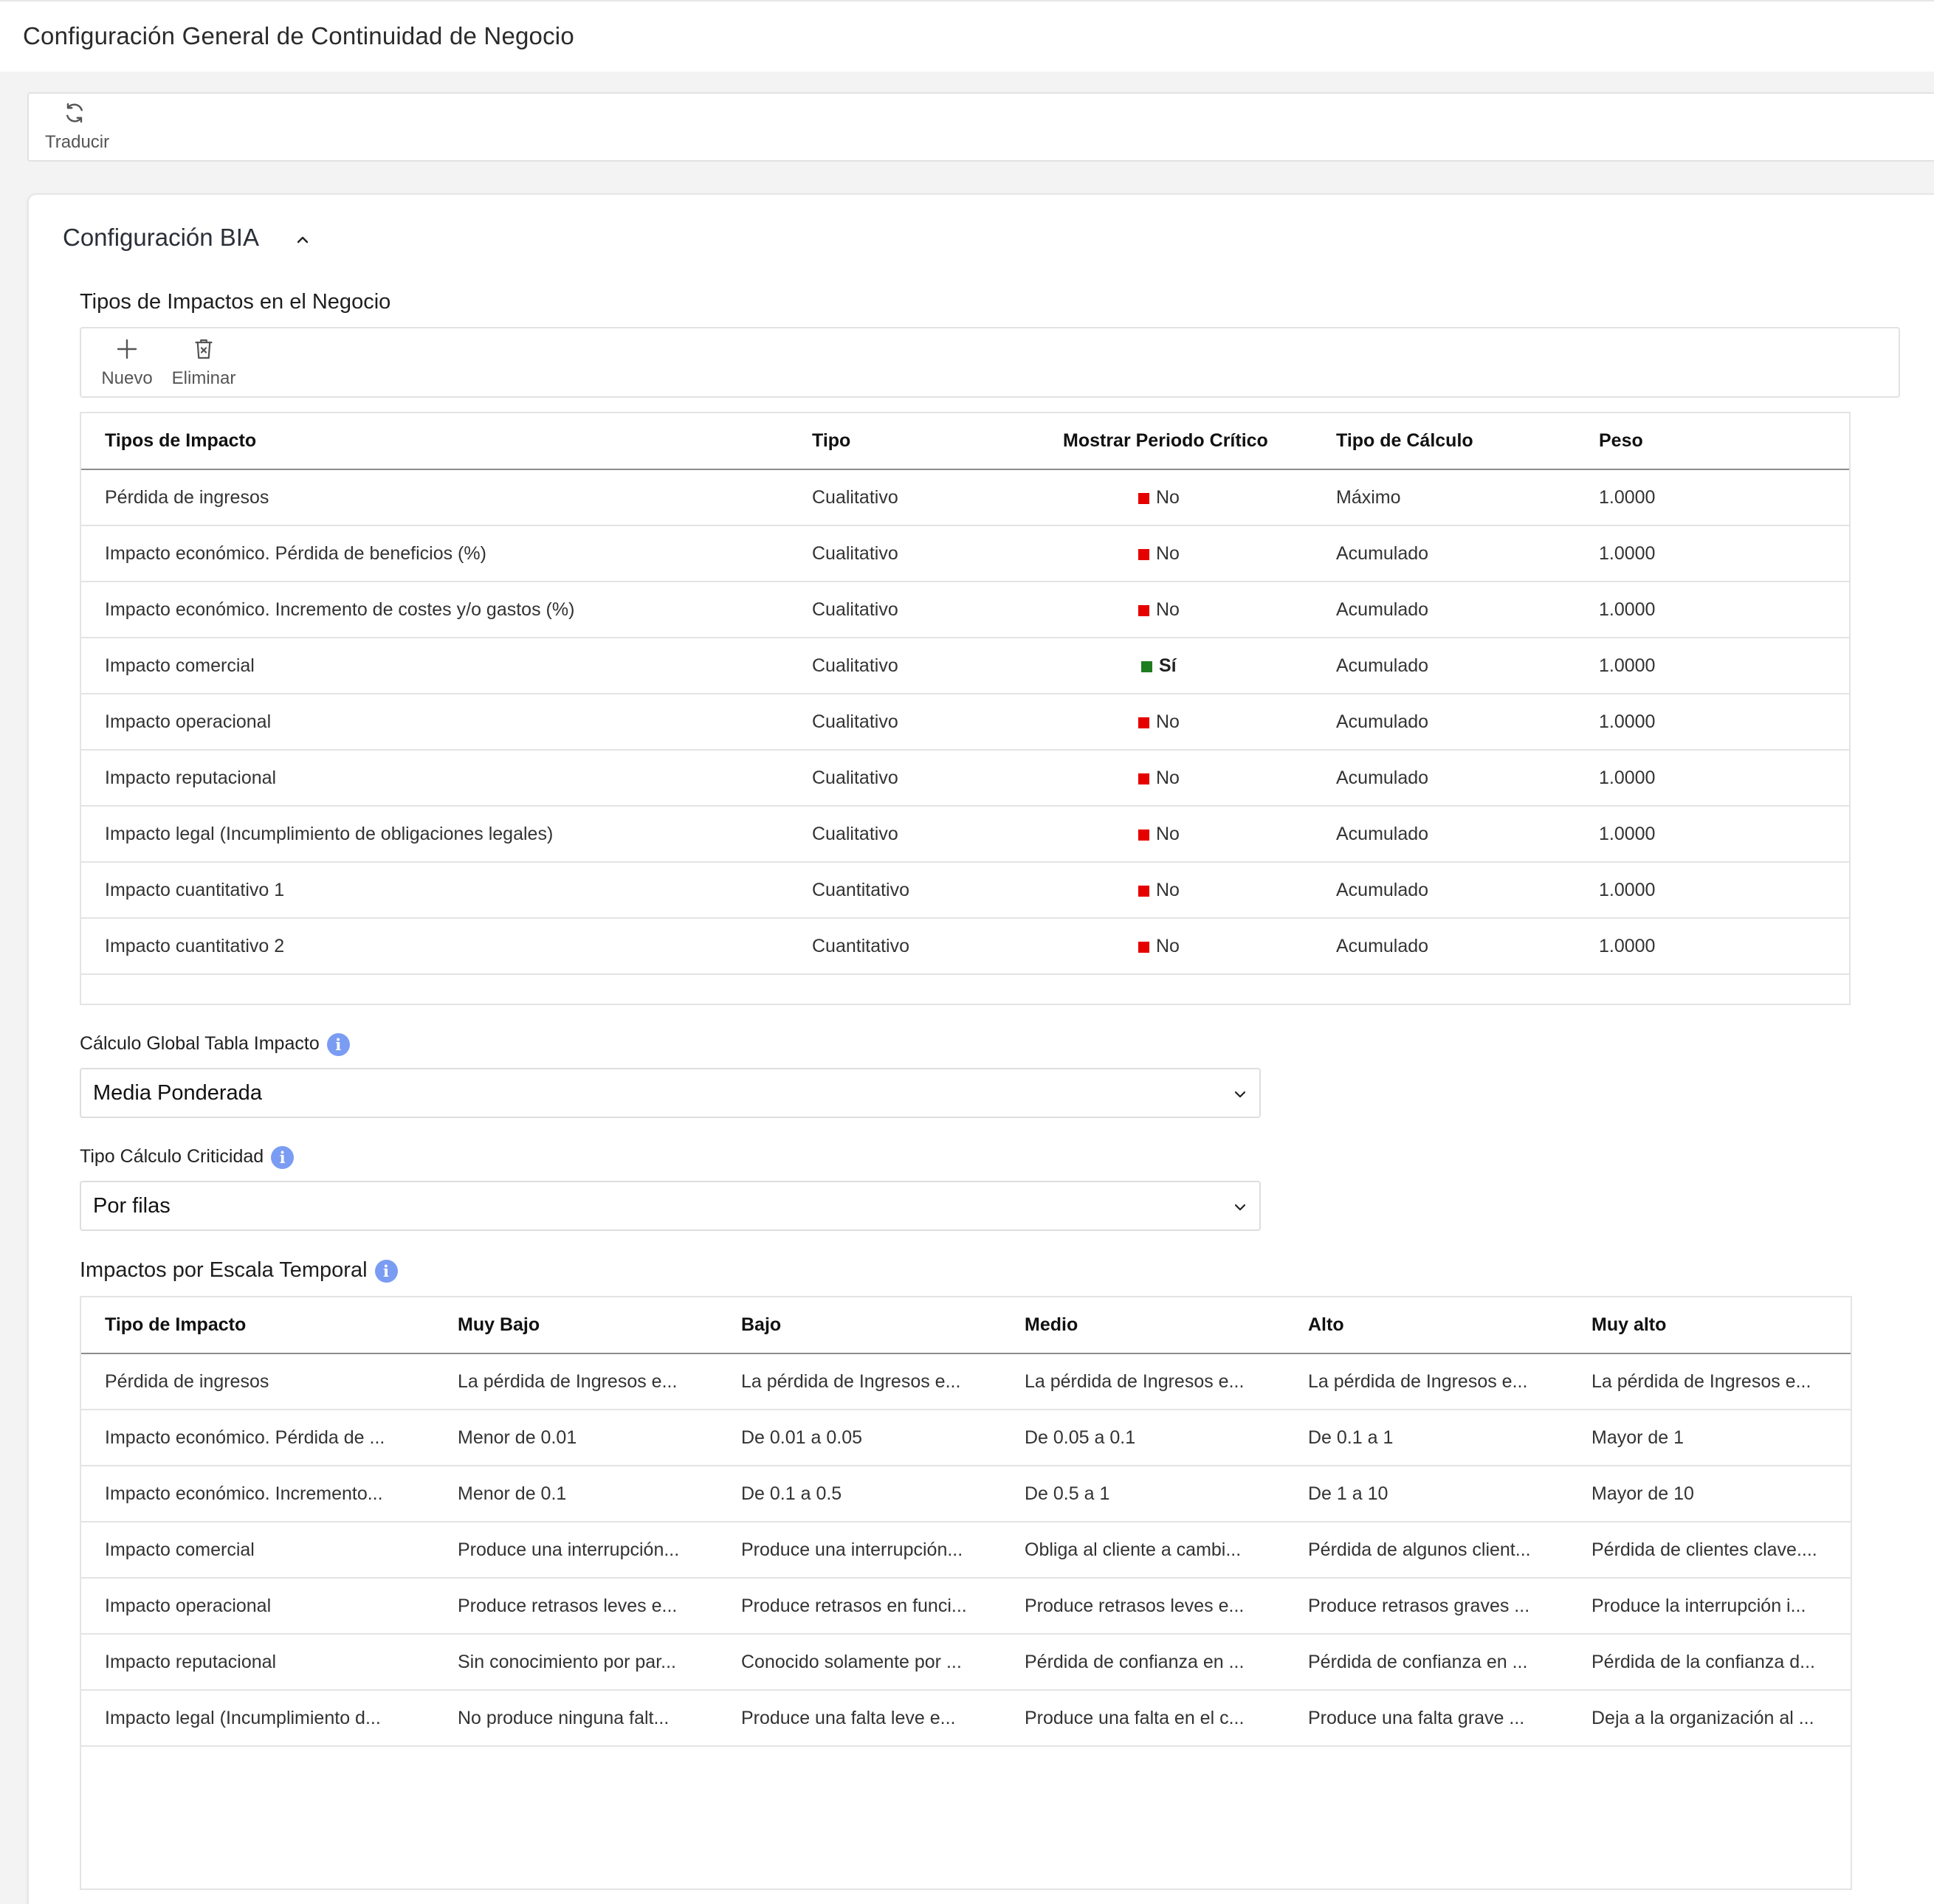 This screenshot has height=1904, width=1934. What do you see at coordinates (913, 947) in the screenshot?
I see `impact-type-cell: Cuantitativo` at bounding box center [913, 947].